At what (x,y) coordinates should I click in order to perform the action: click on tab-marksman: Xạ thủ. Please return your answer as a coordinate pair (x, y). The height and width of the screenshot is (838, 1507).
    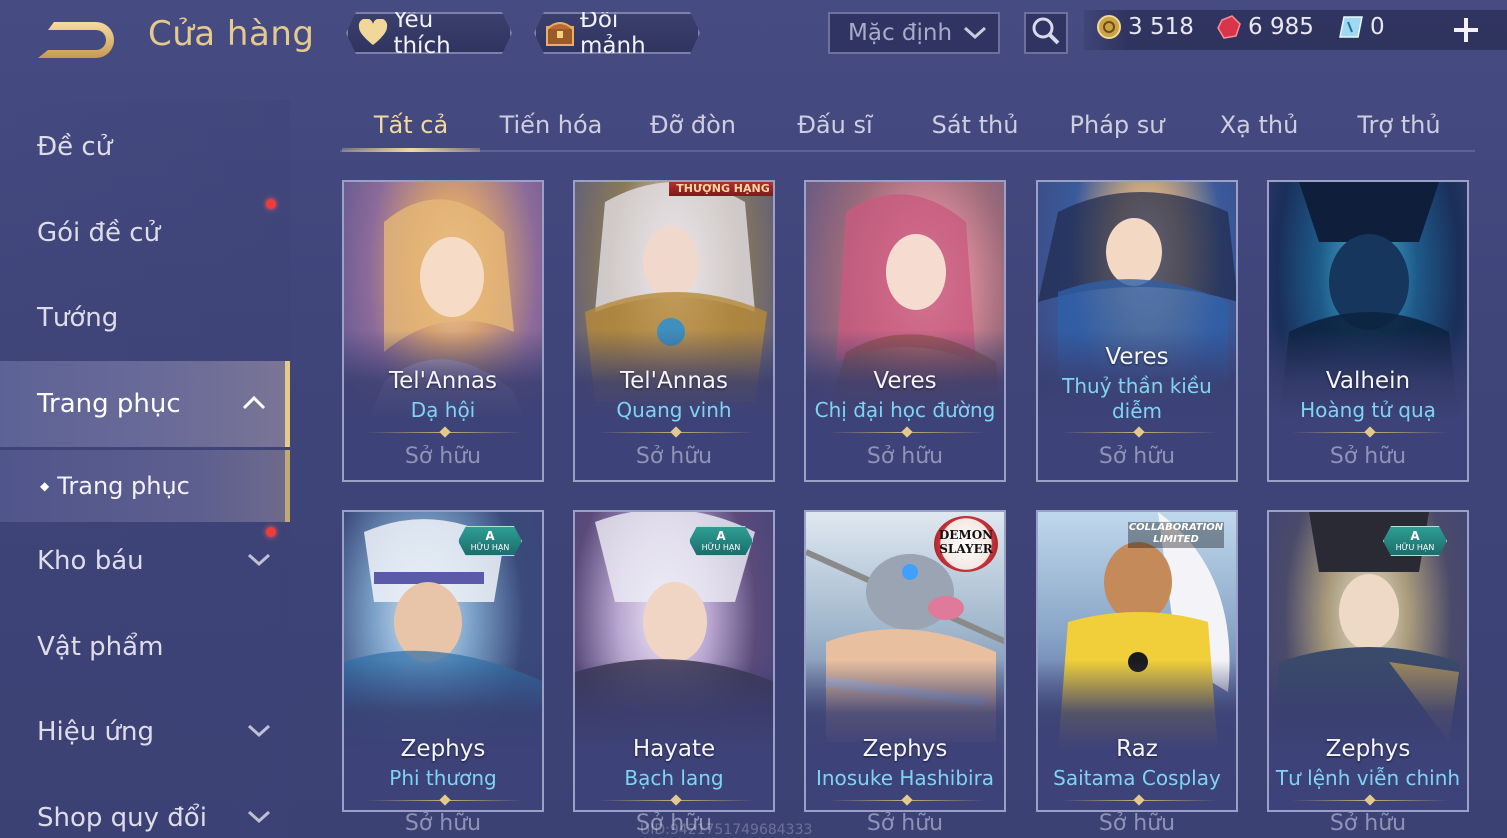
    Looking at the image, I should click on (1259, 125).